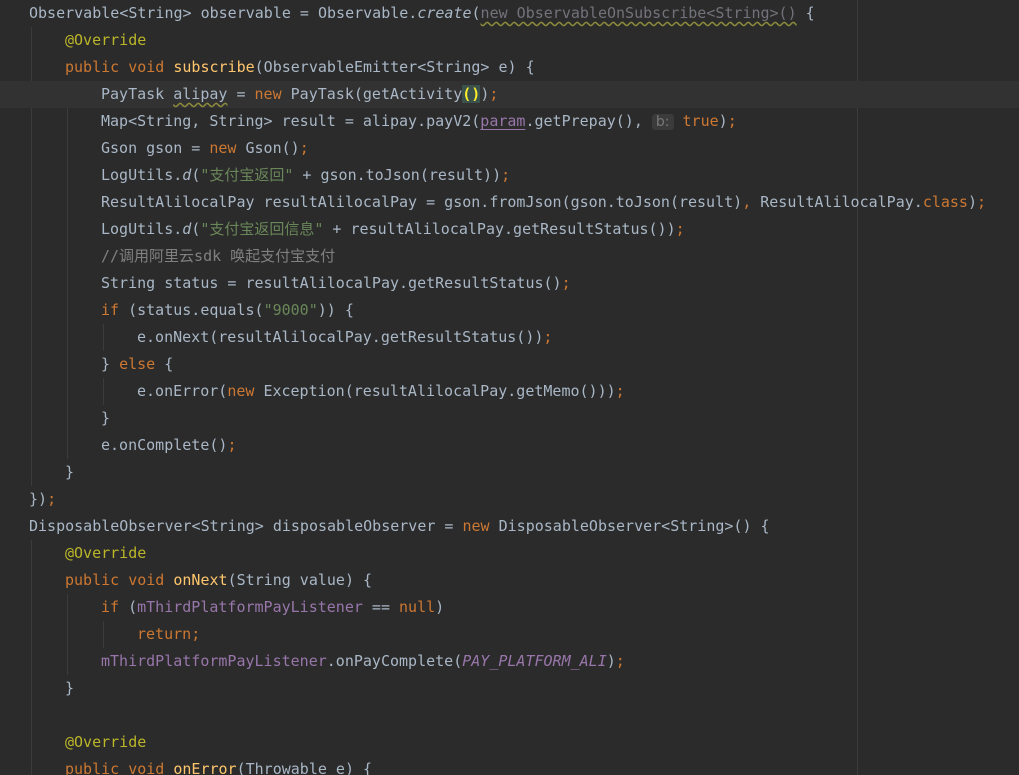  I want to click on code-token: class, so click(945, 202).